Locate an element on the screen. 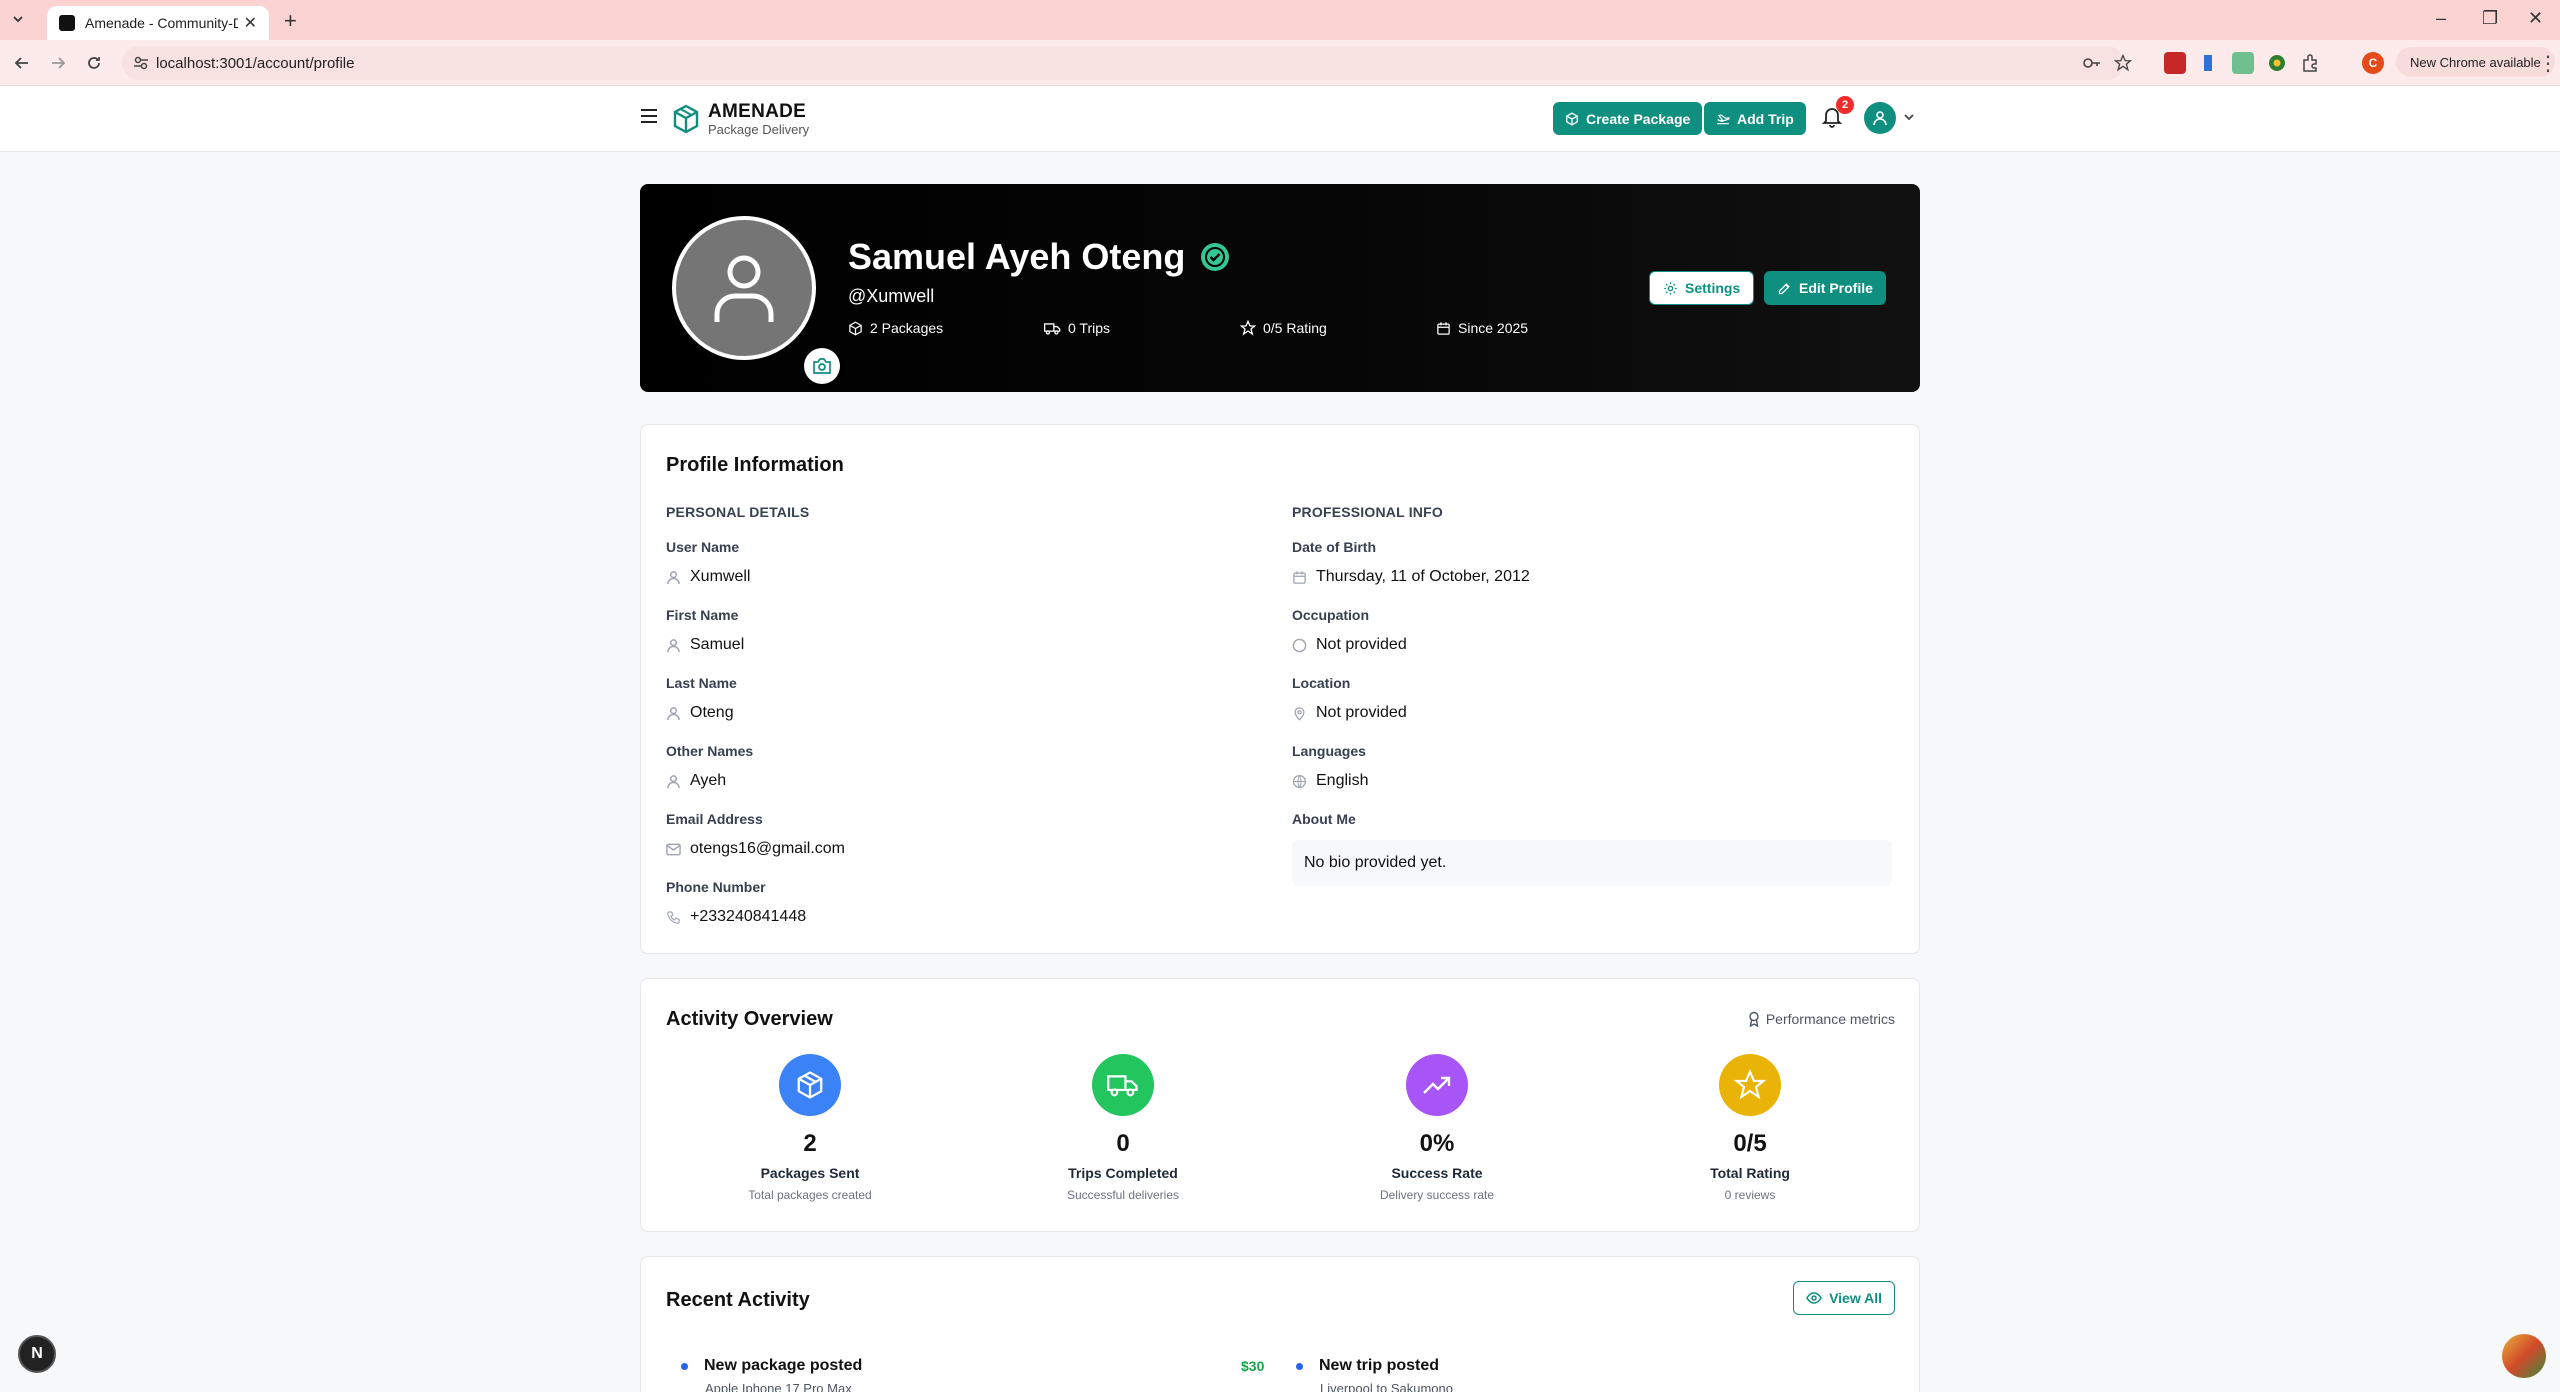 This screenshot has height=1392, width=2560. site-info-icon is located at coordinates (141, 63).